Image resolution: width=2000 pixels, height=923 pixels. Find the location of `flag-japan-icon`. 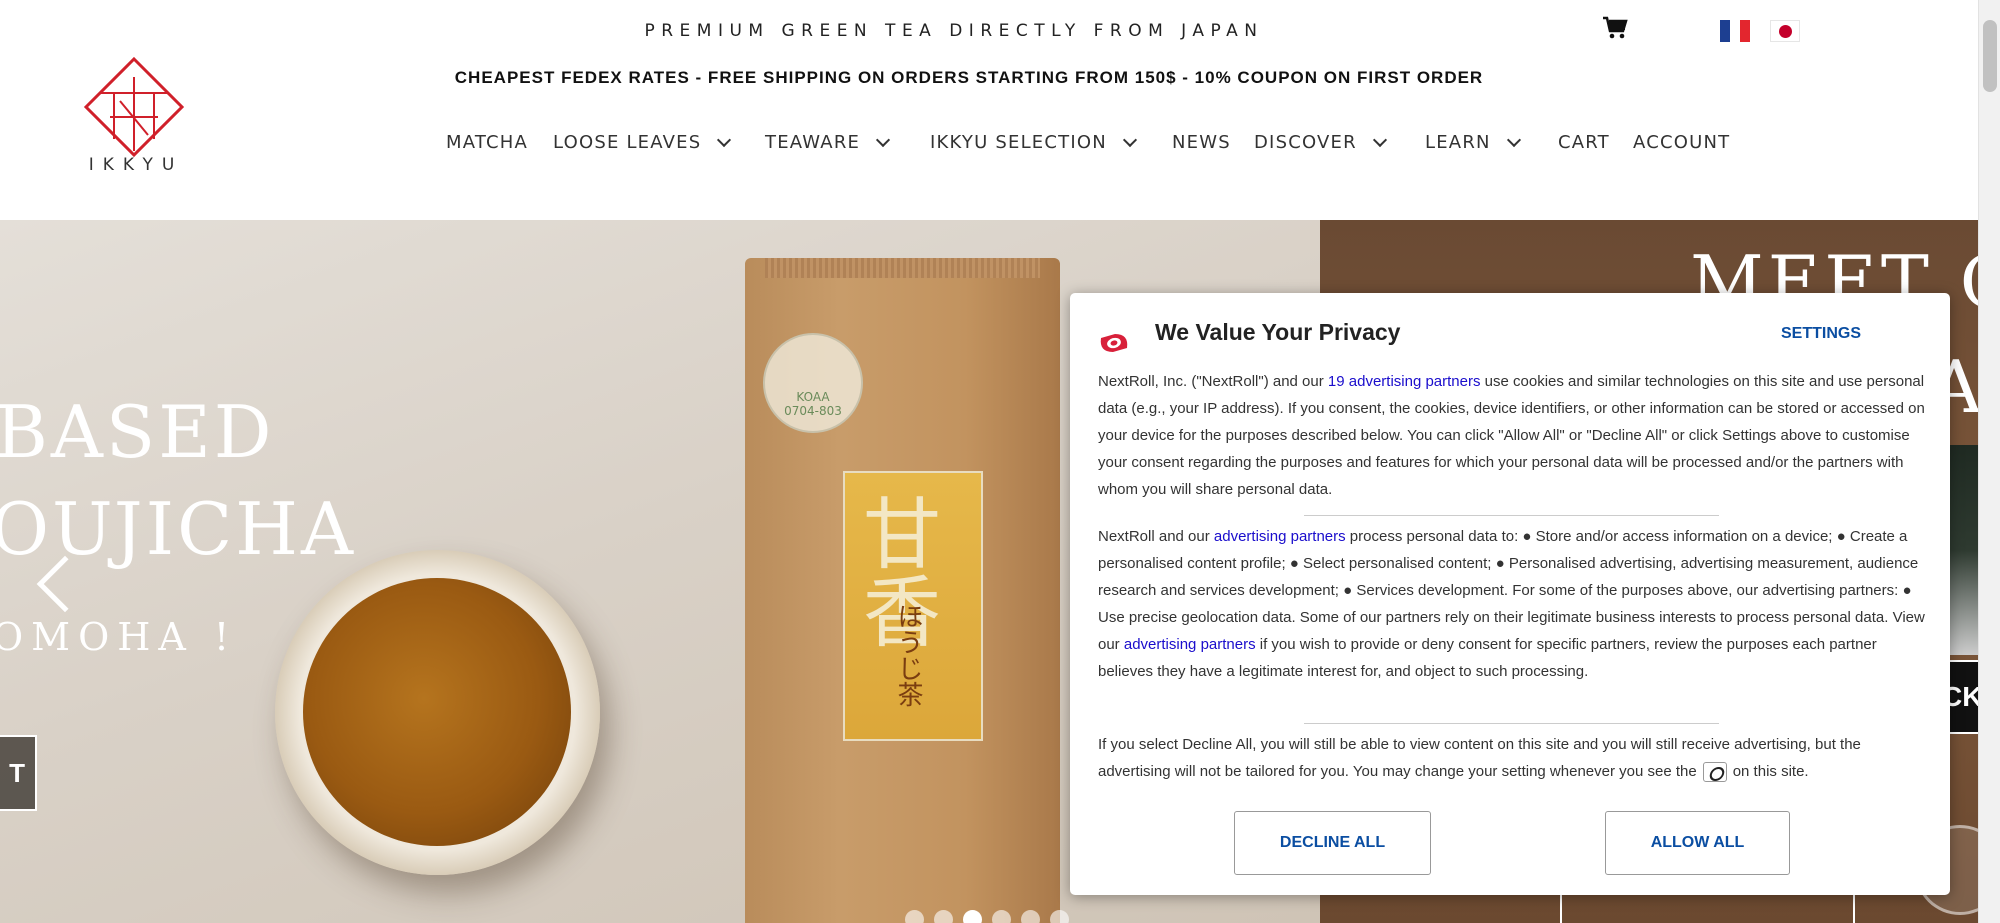

flag-japan-icon is located at coordinates (1785, 31).